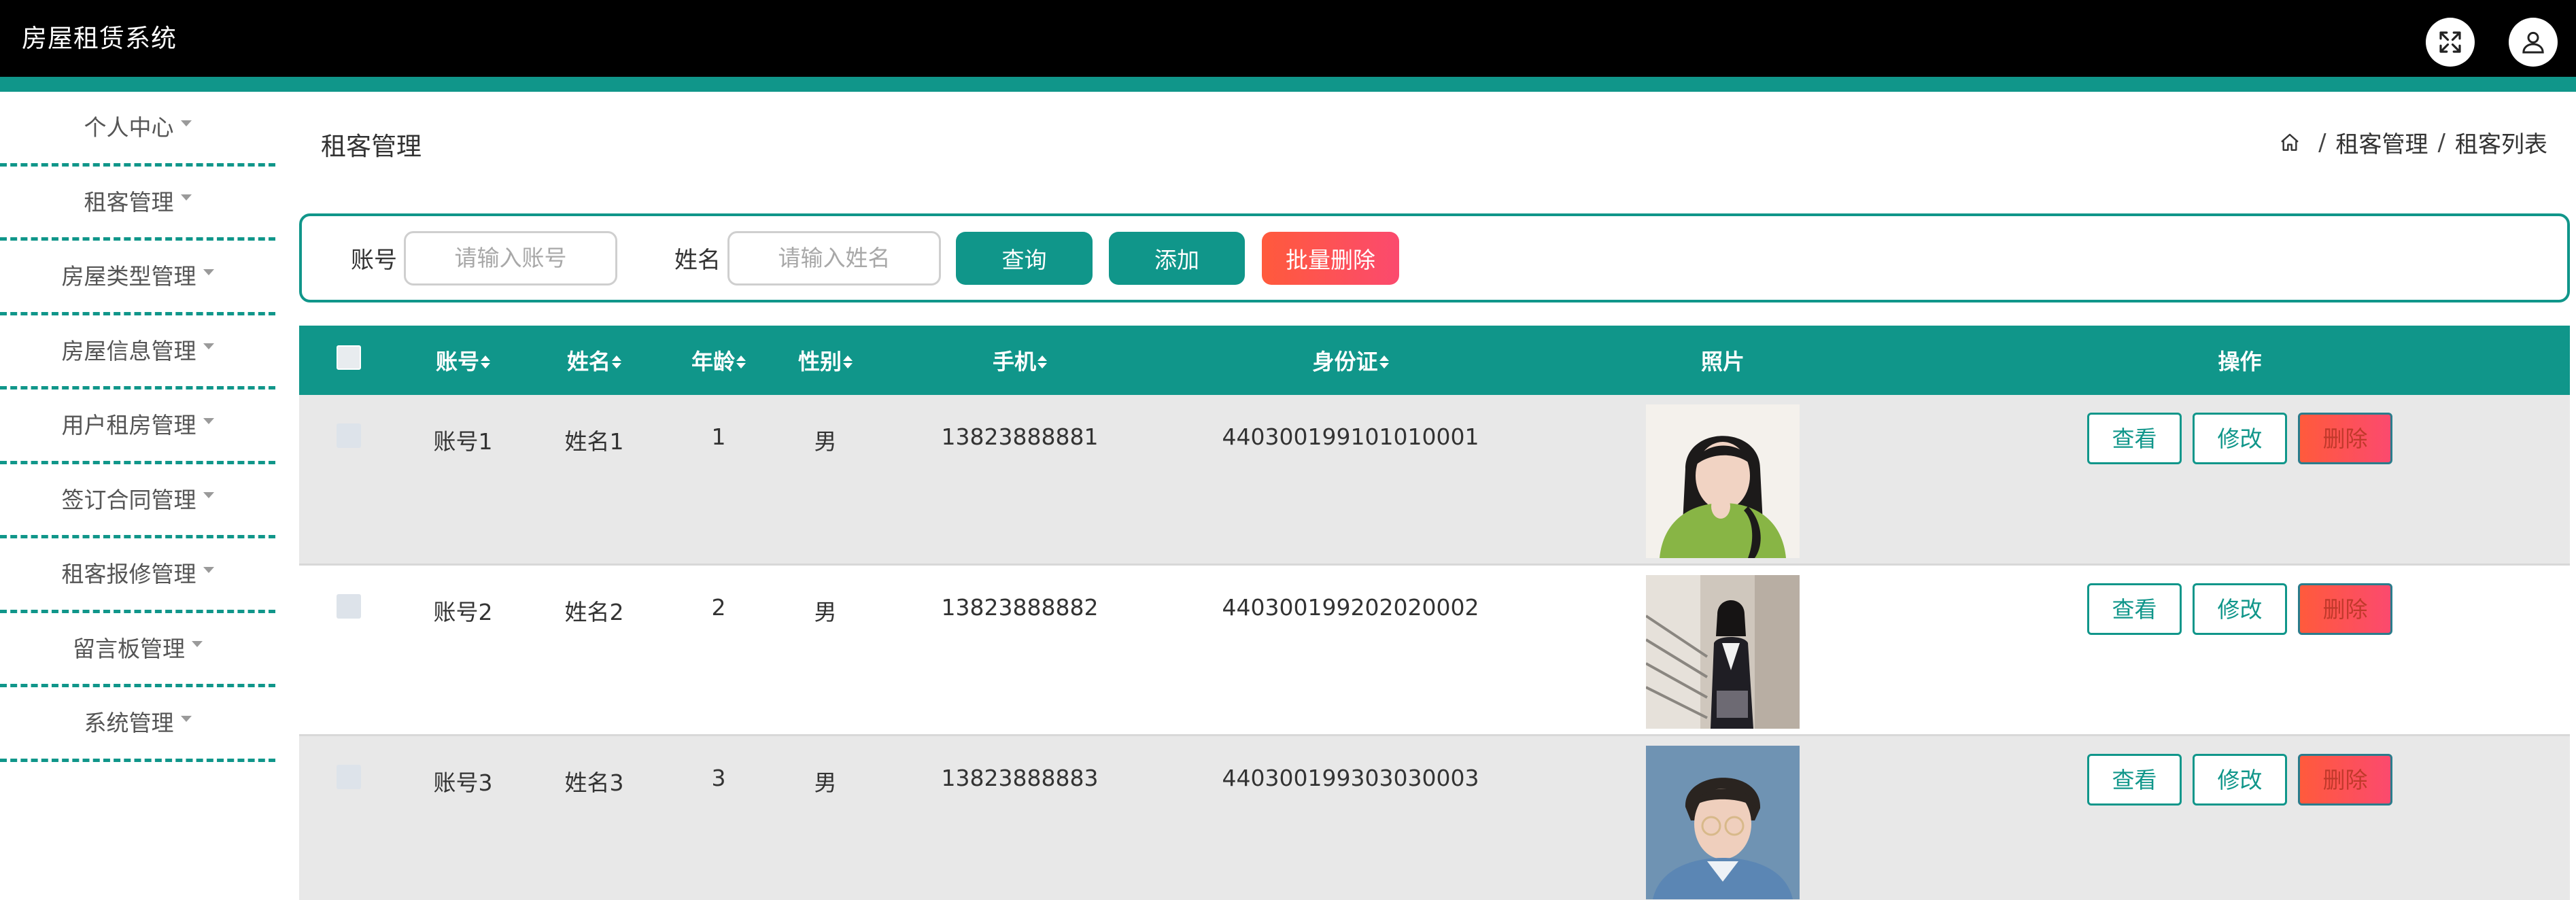  What do you see at coordinates (128, 425) in the screenshot?
I see `sidebar-item-label: 用户租房管理` at bounding box center [128, 425].